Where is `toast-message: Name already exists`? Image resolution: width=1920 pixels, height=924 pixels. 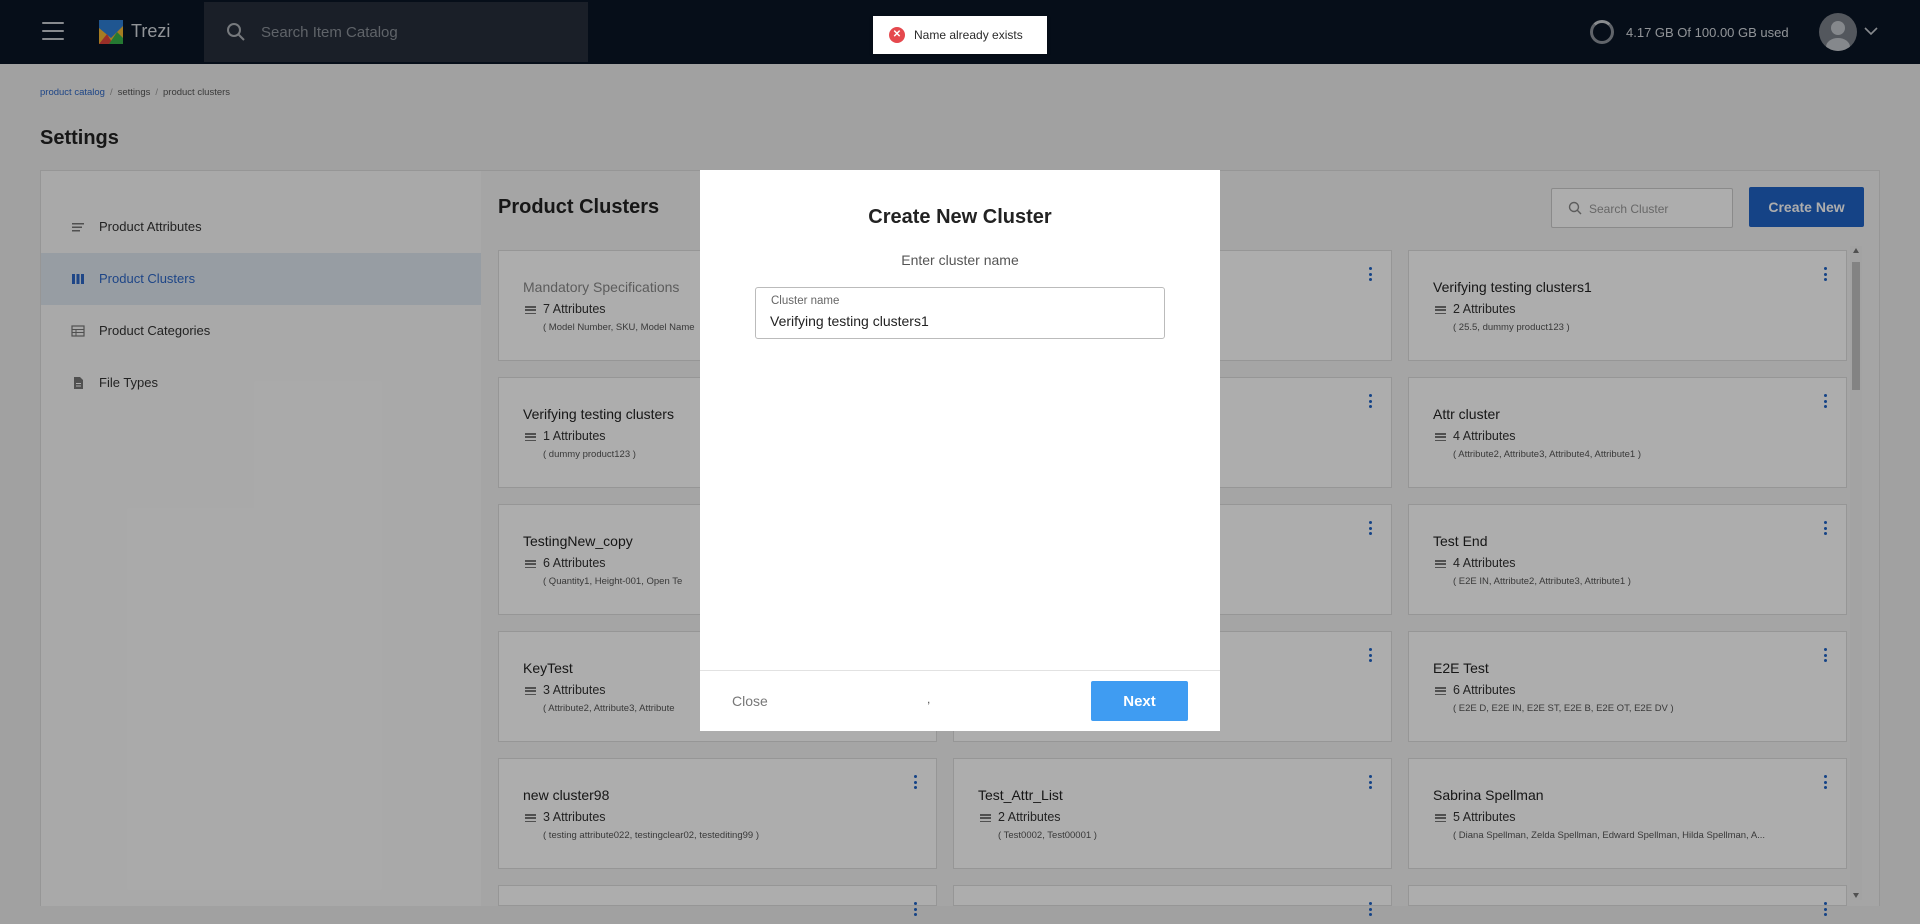
toast-message: Name already exists is located at coordinates (968, 35).